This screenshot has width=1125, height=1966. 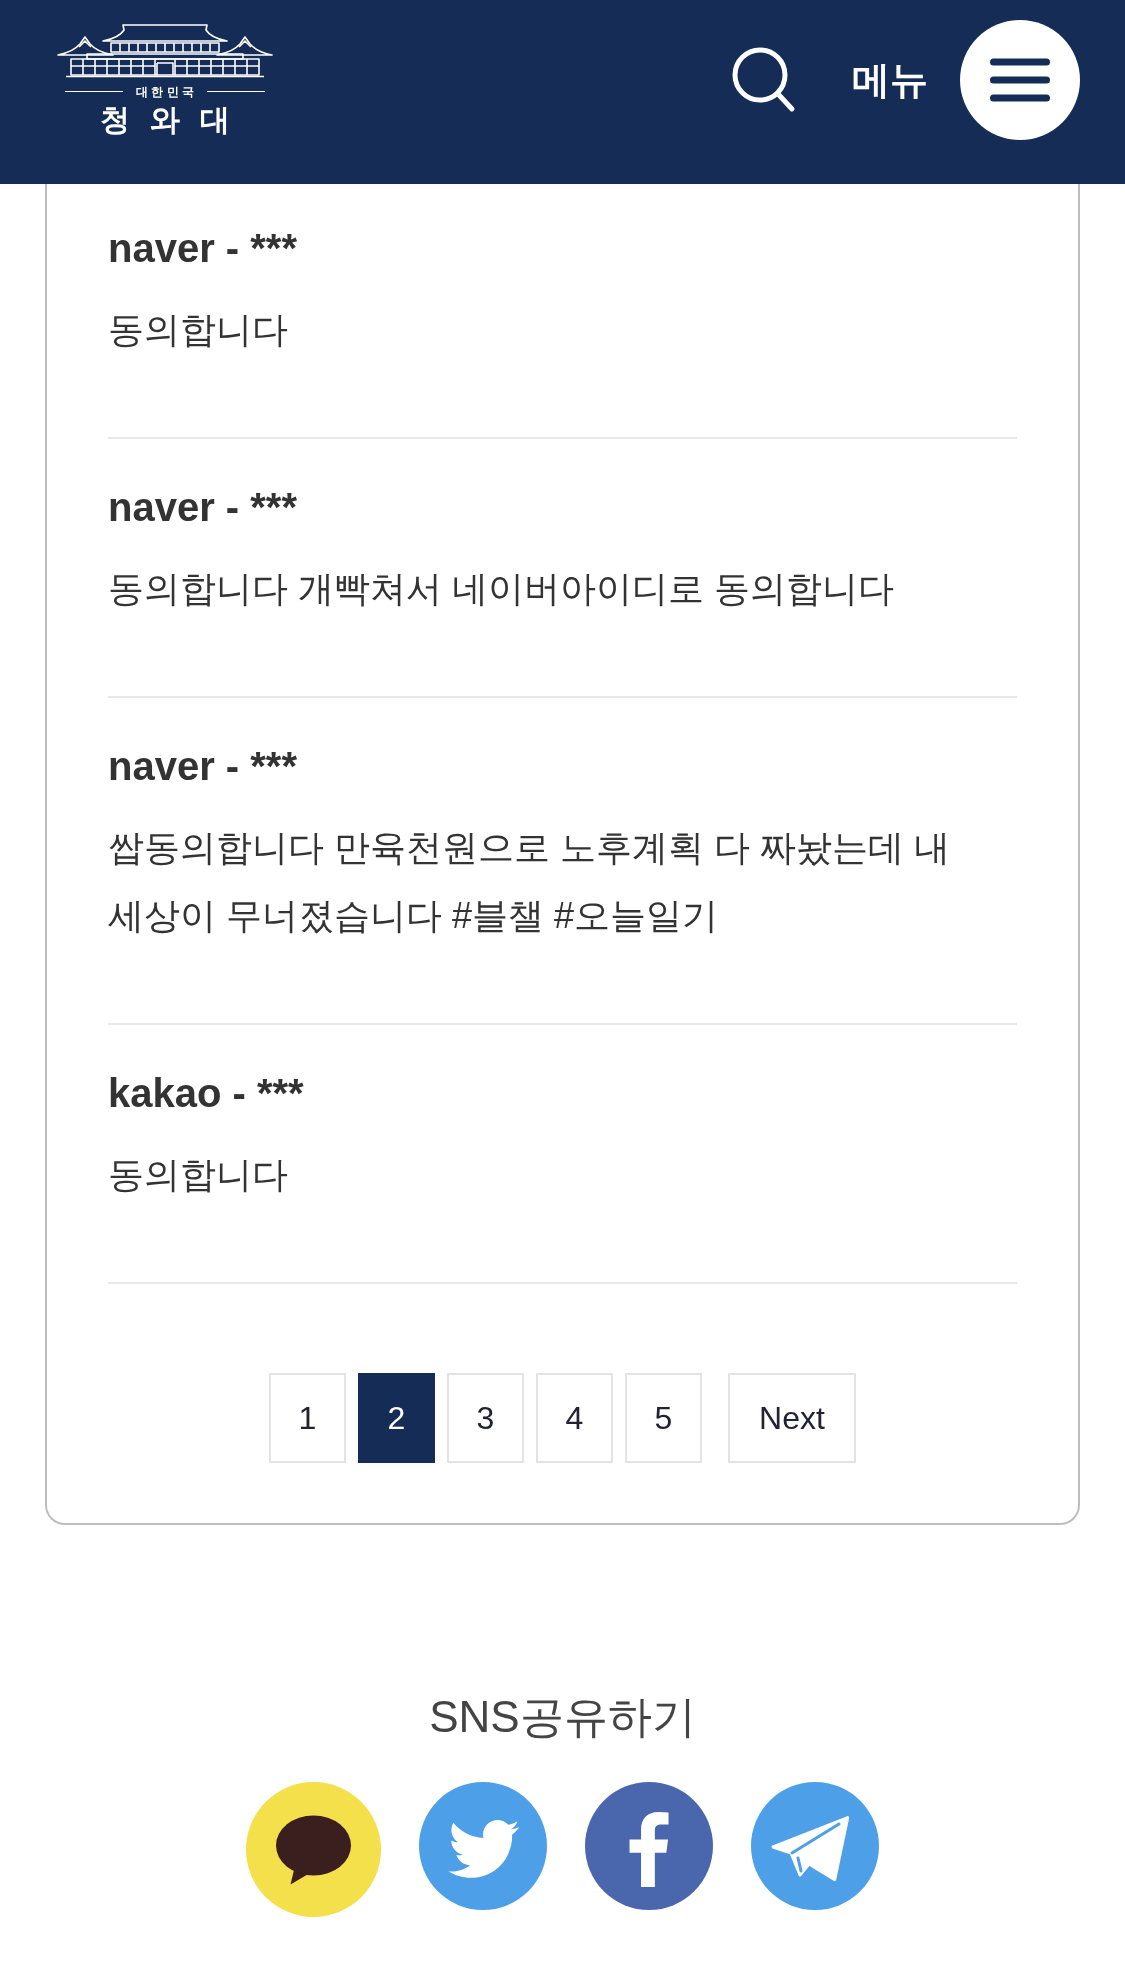 What do you see at coordinates (529, 882) in the screenshot?
I see `comment-text: 쌉동의합니다 만육천원으로 노후계획 다 짜놨는데 내 세상이 무너졌습니다 #블챌 #오늘일기` at bounding box center [529, 882].